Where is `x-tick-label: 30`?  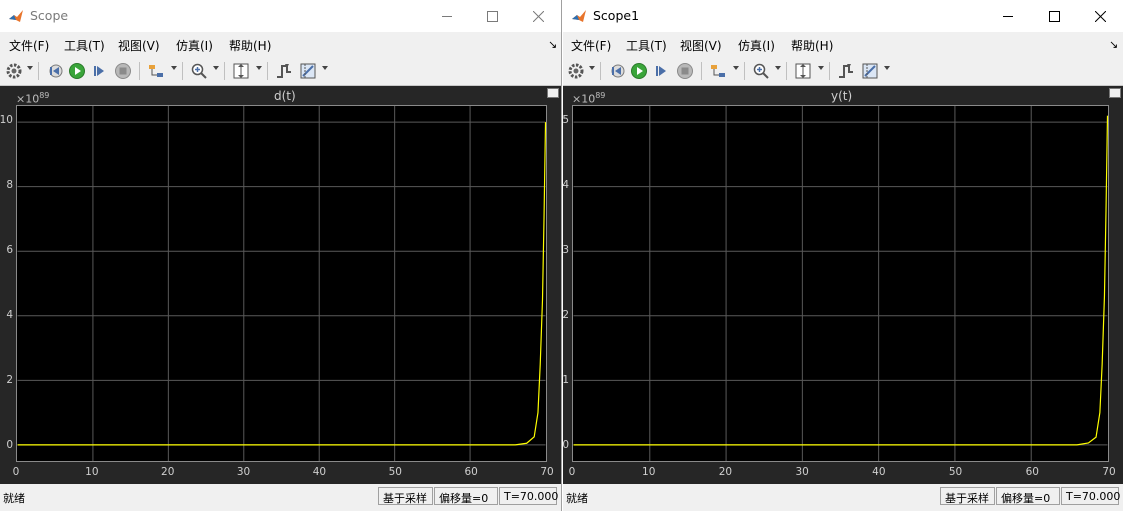
x-tick-label: 30 is located at coordinates (243, 472).